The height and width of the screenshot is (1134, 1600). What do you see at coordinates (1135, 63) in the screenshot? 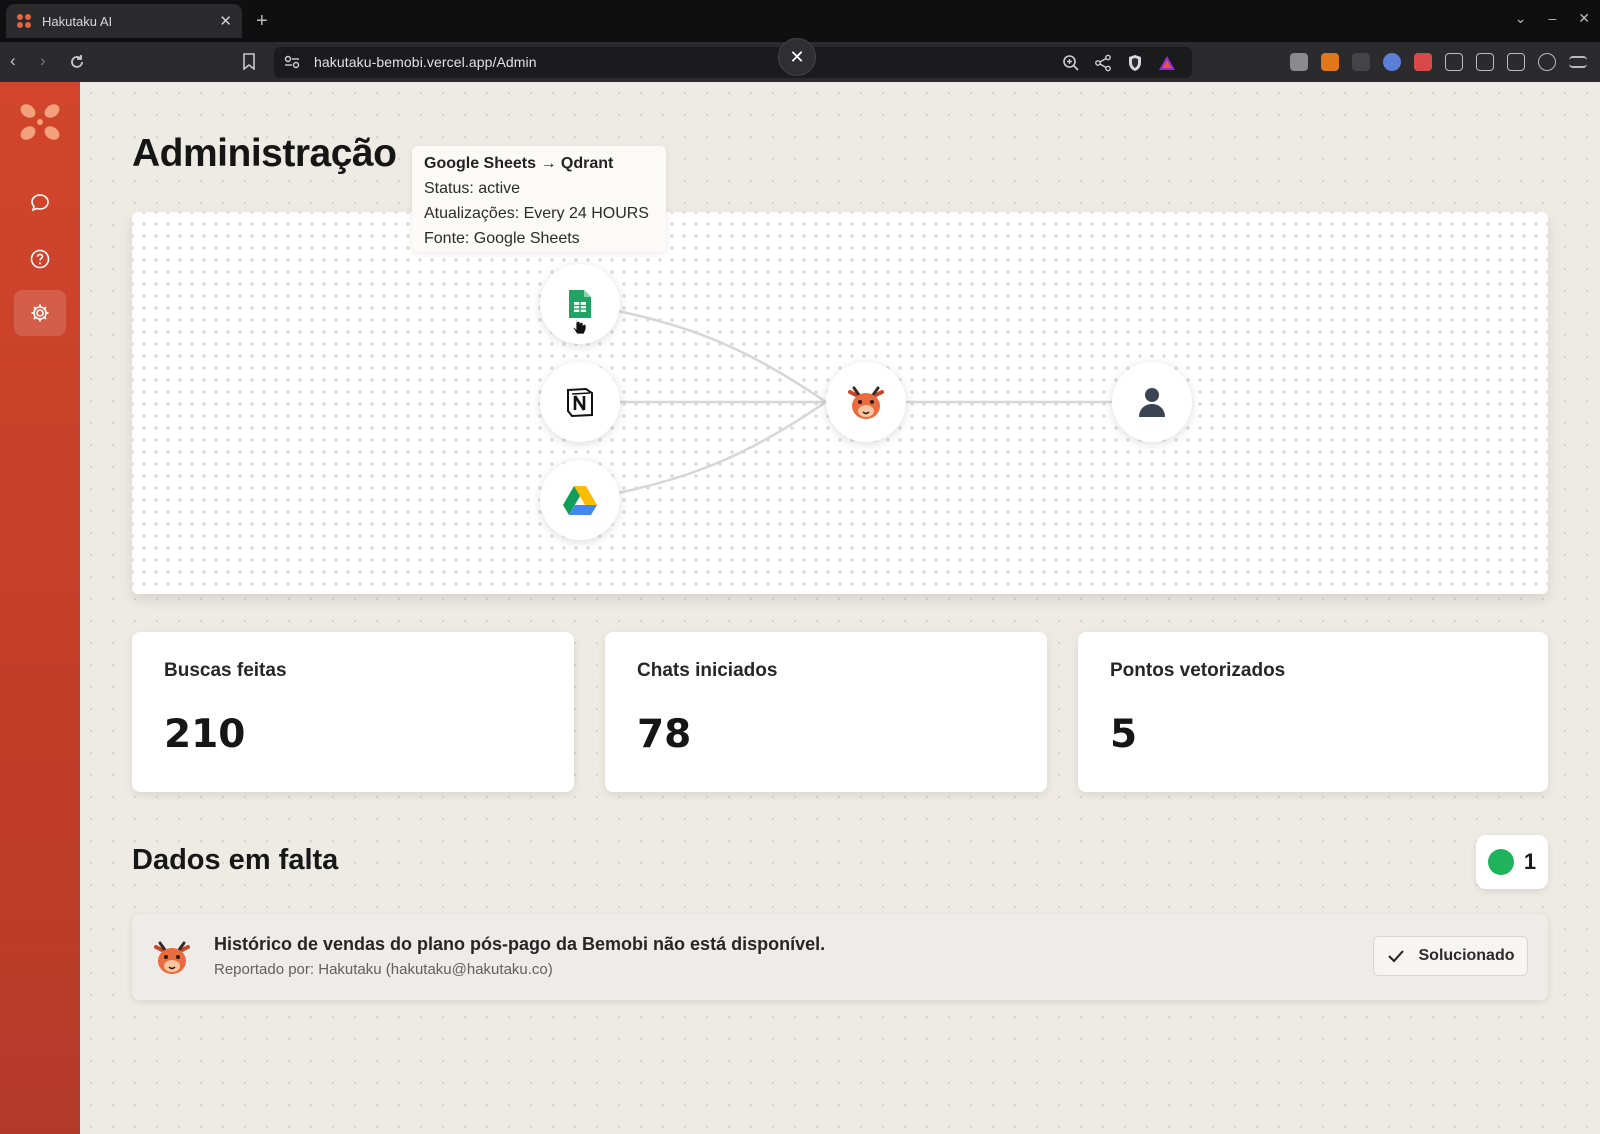
I see `brave-shield-icon` at bounding box center [1135, 63].